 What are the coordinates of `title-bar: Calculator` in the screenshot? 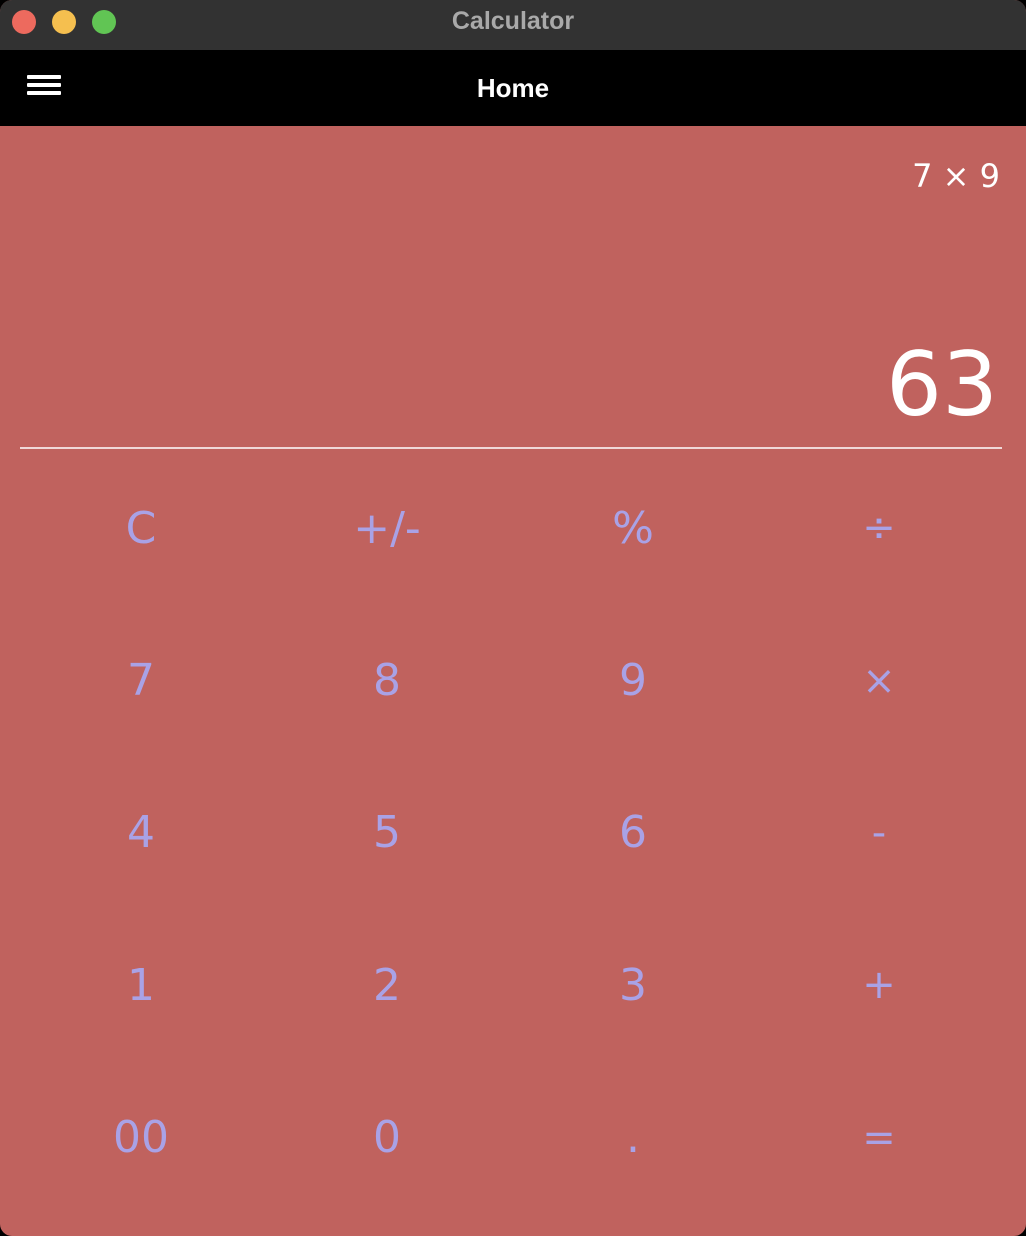 It's located at (513, 25).